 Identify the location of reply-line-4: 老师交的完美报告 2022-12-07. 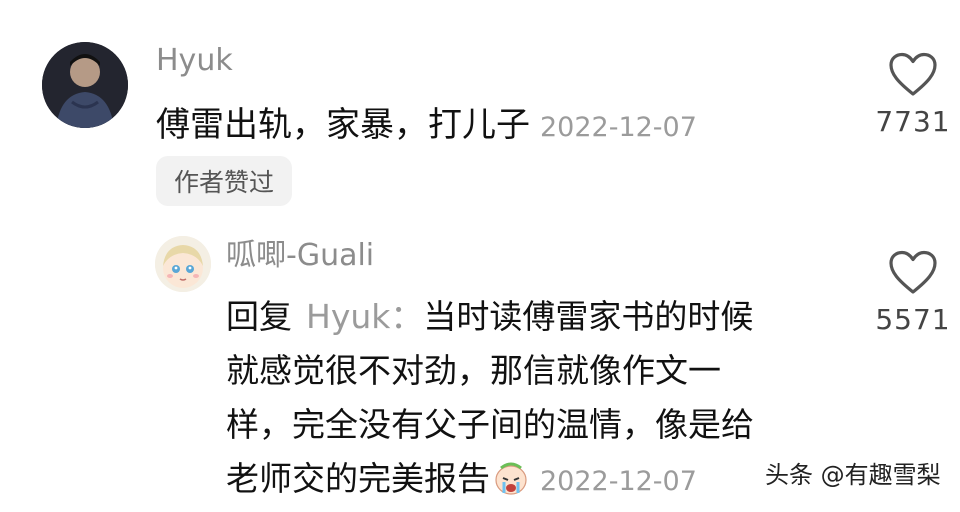
(536, 482).